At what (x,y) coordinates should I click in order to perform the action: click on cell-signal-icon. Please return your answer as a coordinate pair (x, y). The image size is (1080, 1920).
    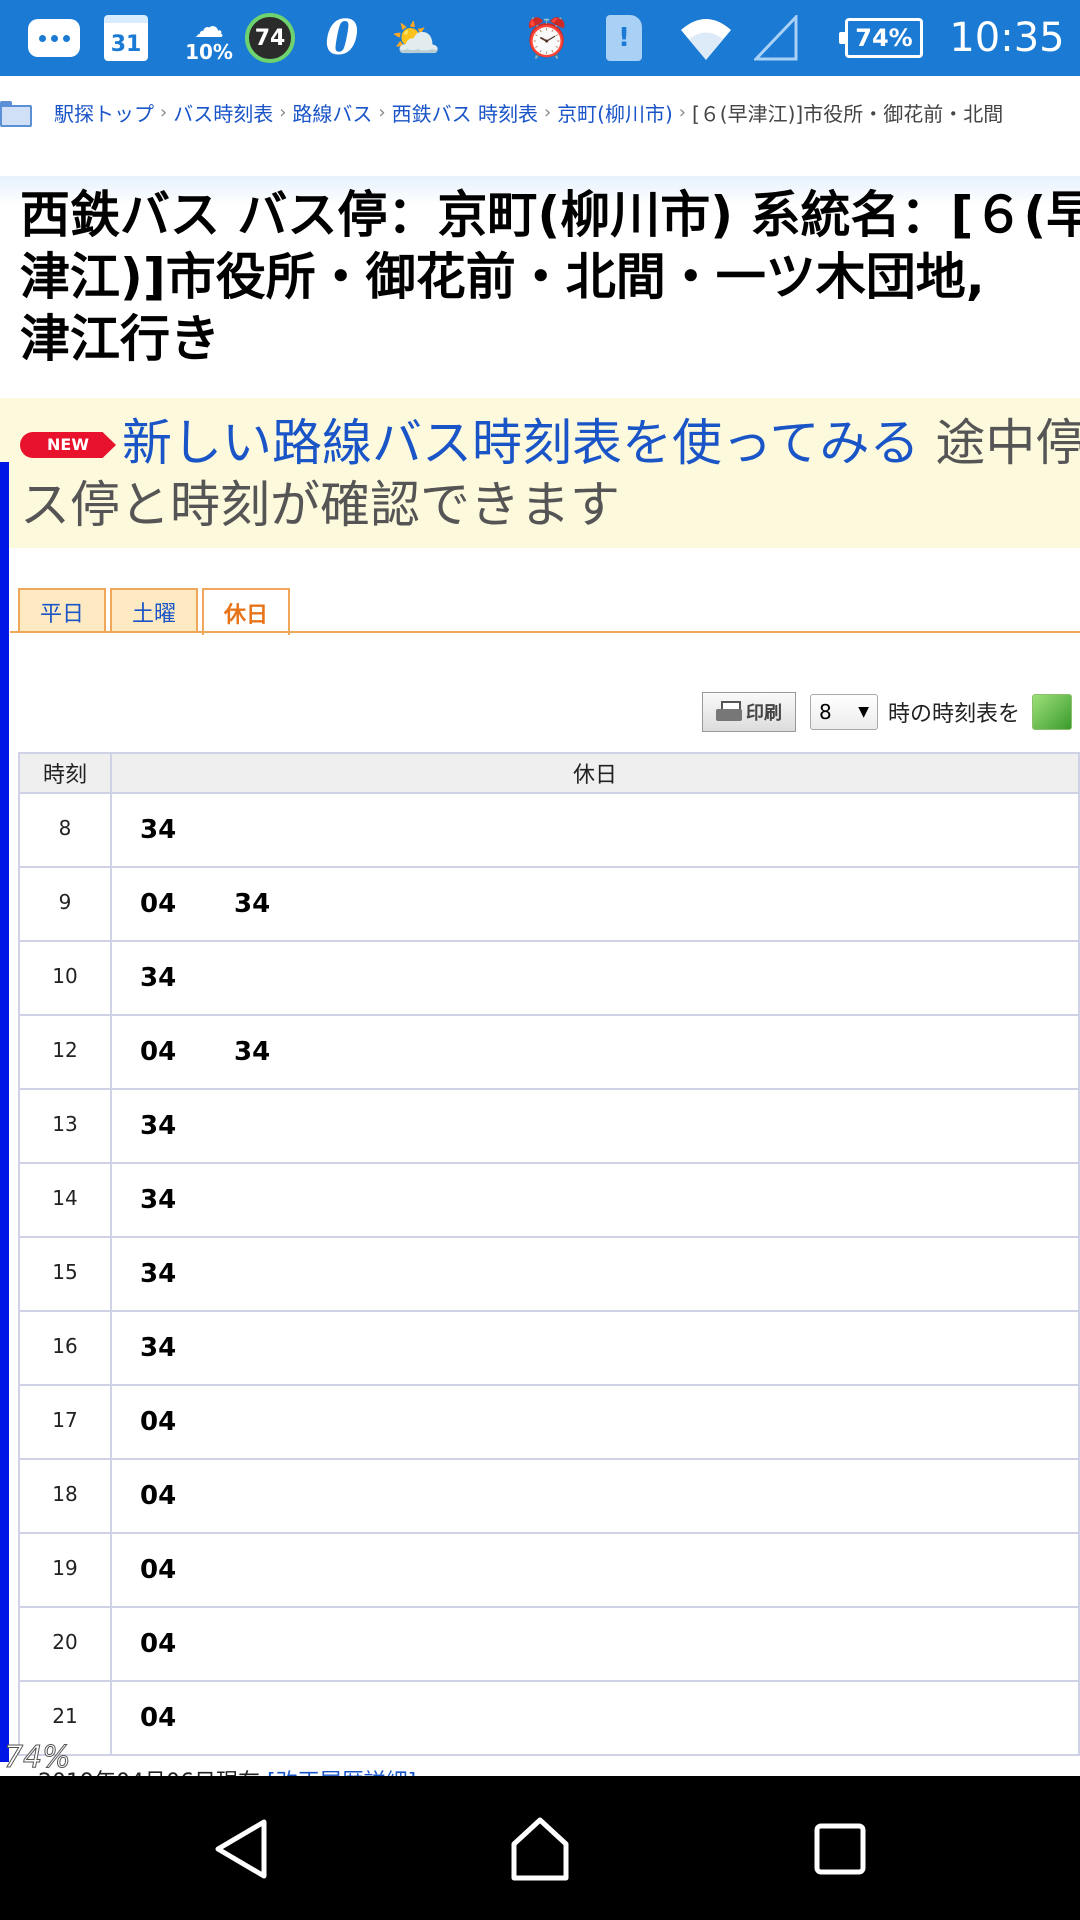
    Looking at the image, I should click on (776, 38).